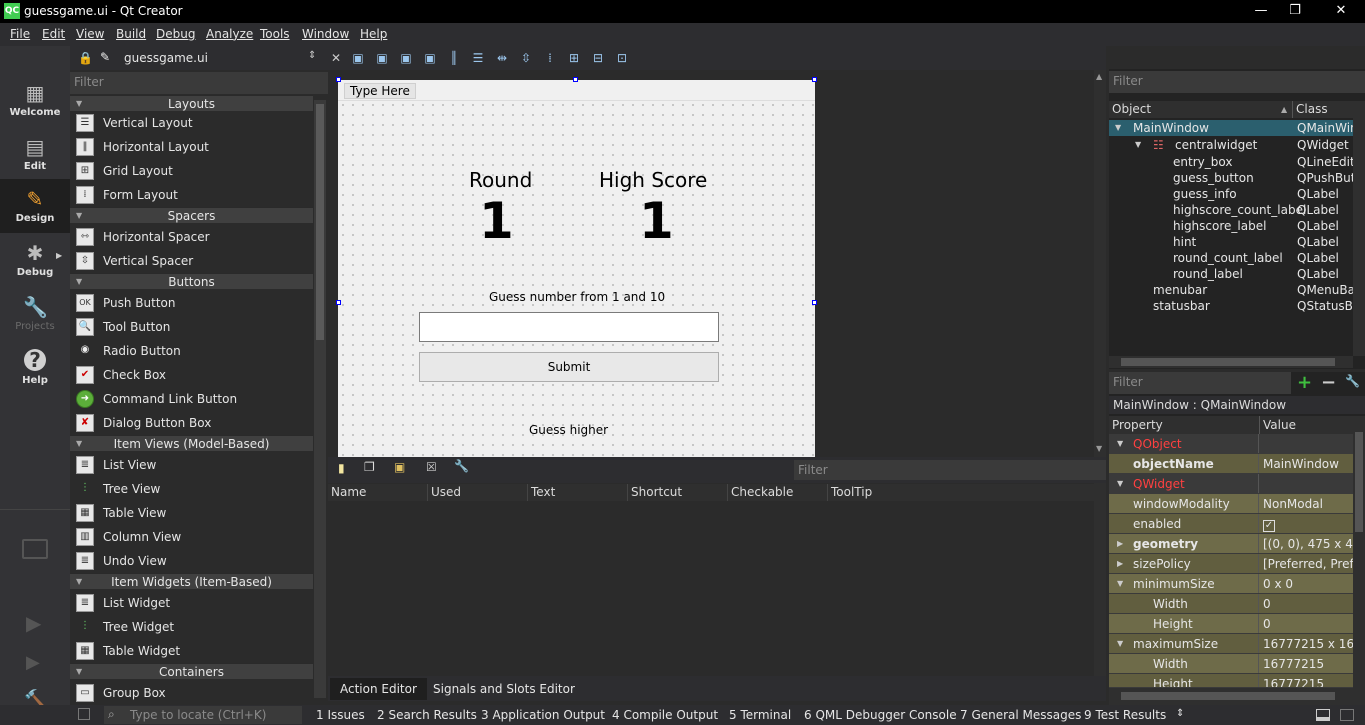 This screenshot has height=725, width=1365. I want to click on edit-buddies-icon: ▣, so click(406, 58).